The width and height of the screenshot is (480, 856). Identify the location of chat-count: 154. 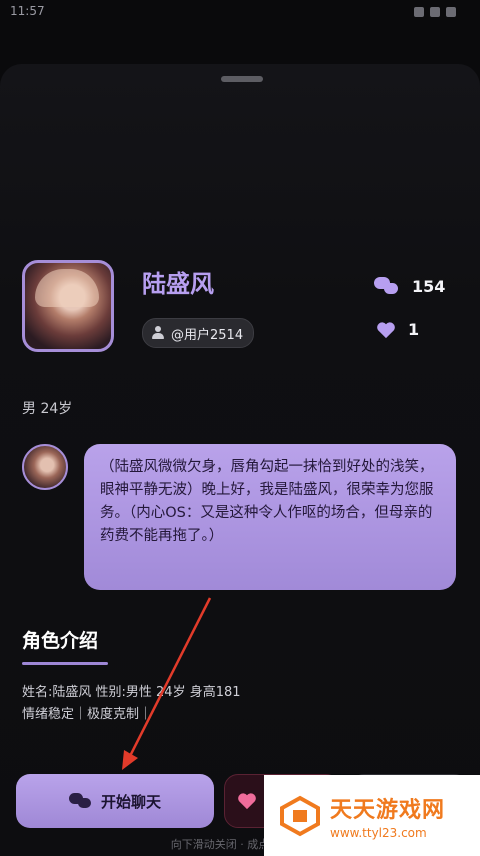
(429, 286).